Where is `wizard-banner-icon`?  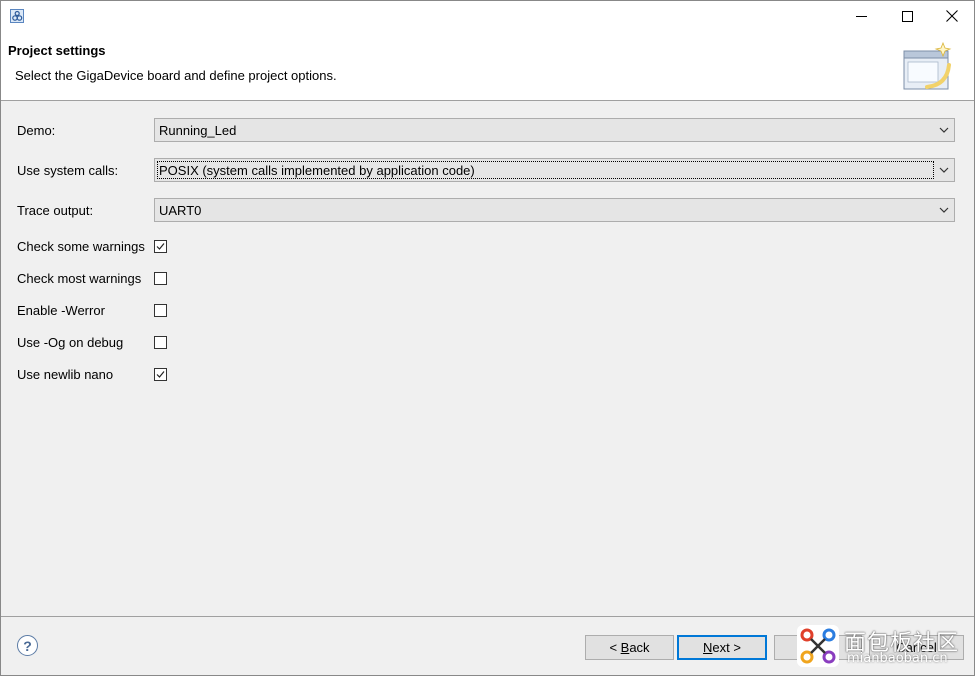
wizard-banner-icon is located at coordinates (927, 65).